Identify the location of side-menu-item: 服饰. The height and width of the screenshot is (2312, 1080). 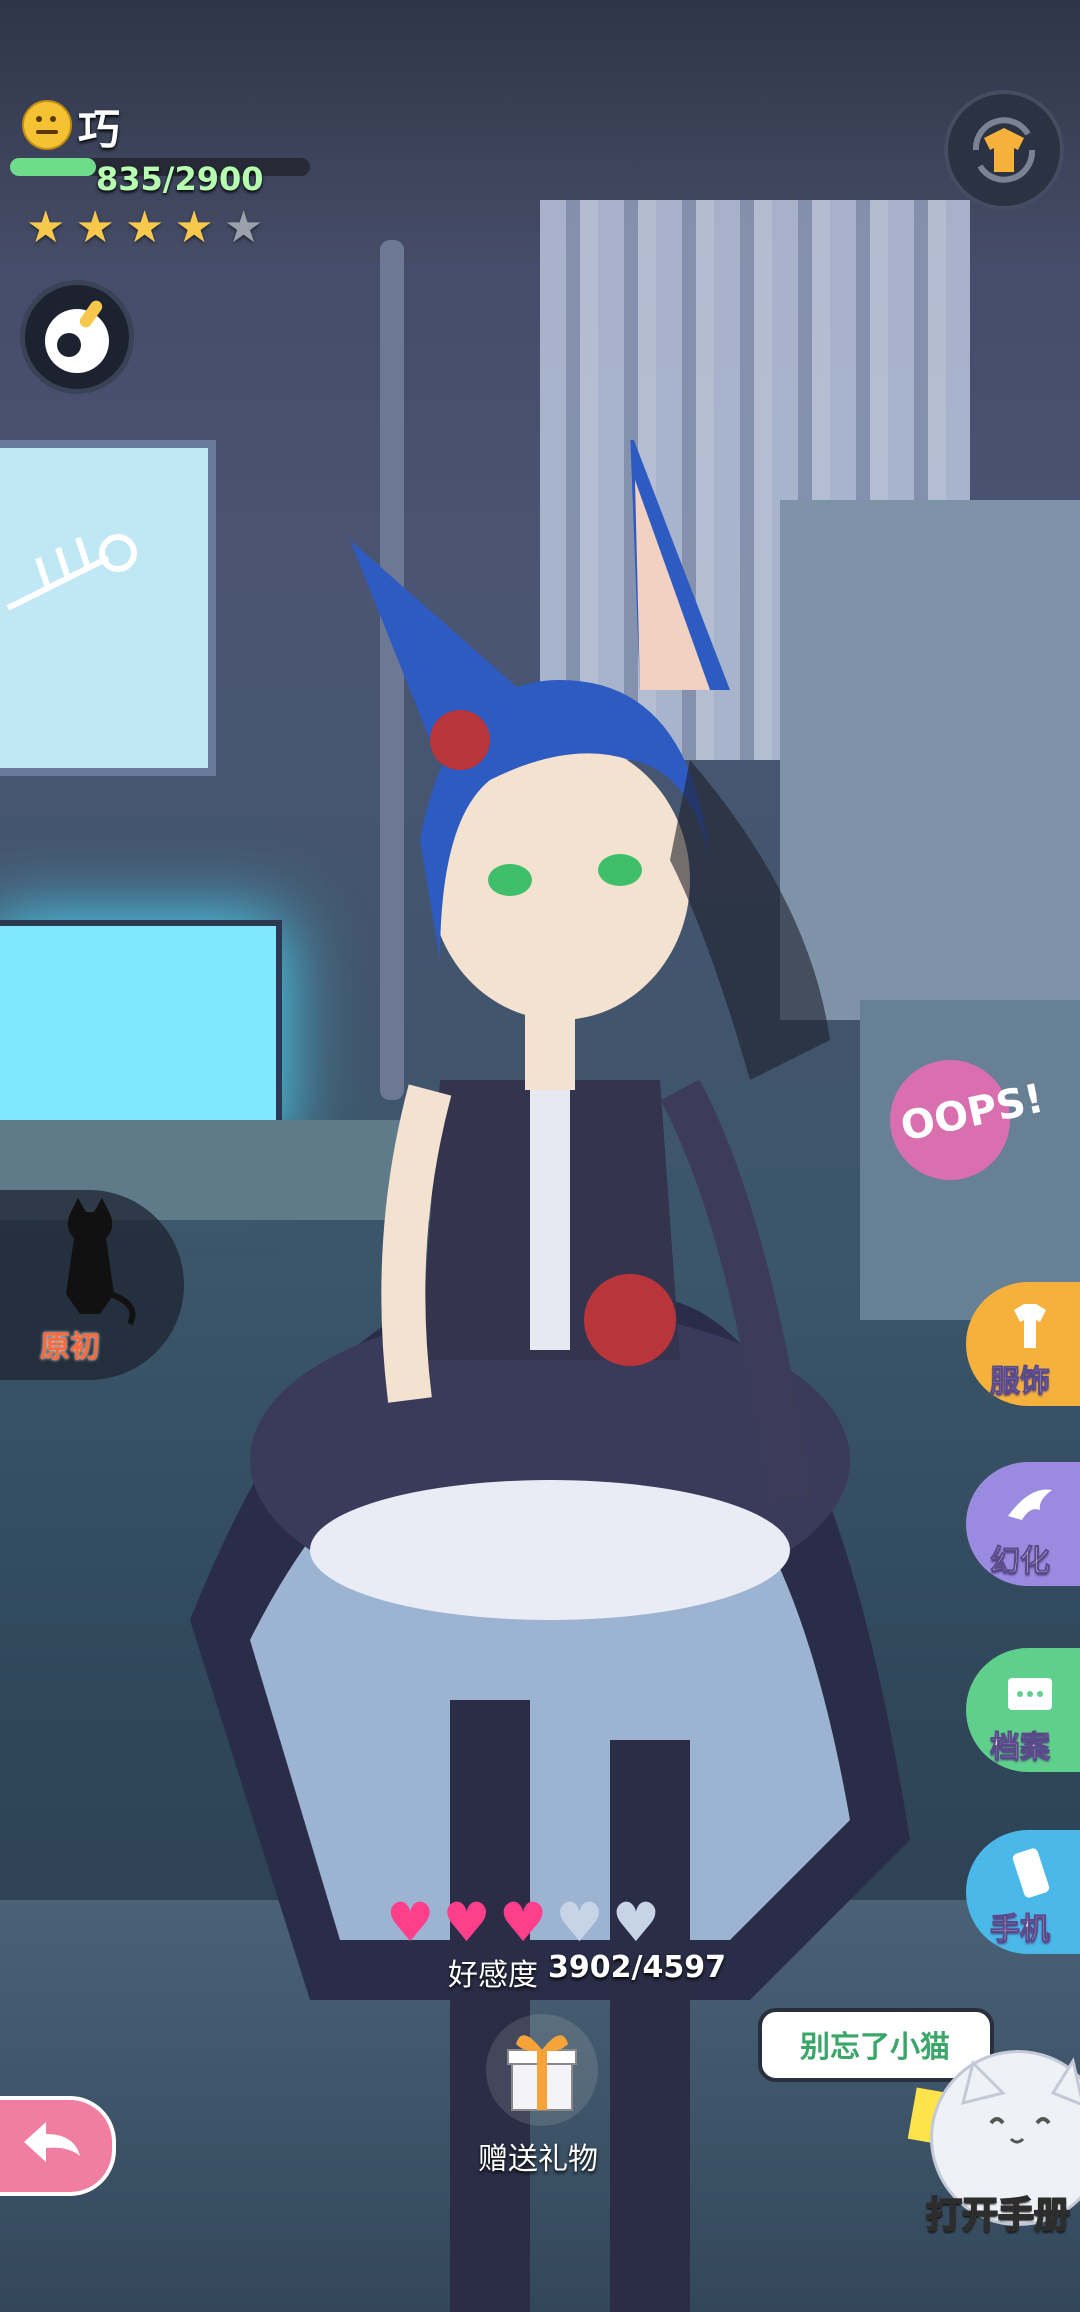
(1023, 1344).